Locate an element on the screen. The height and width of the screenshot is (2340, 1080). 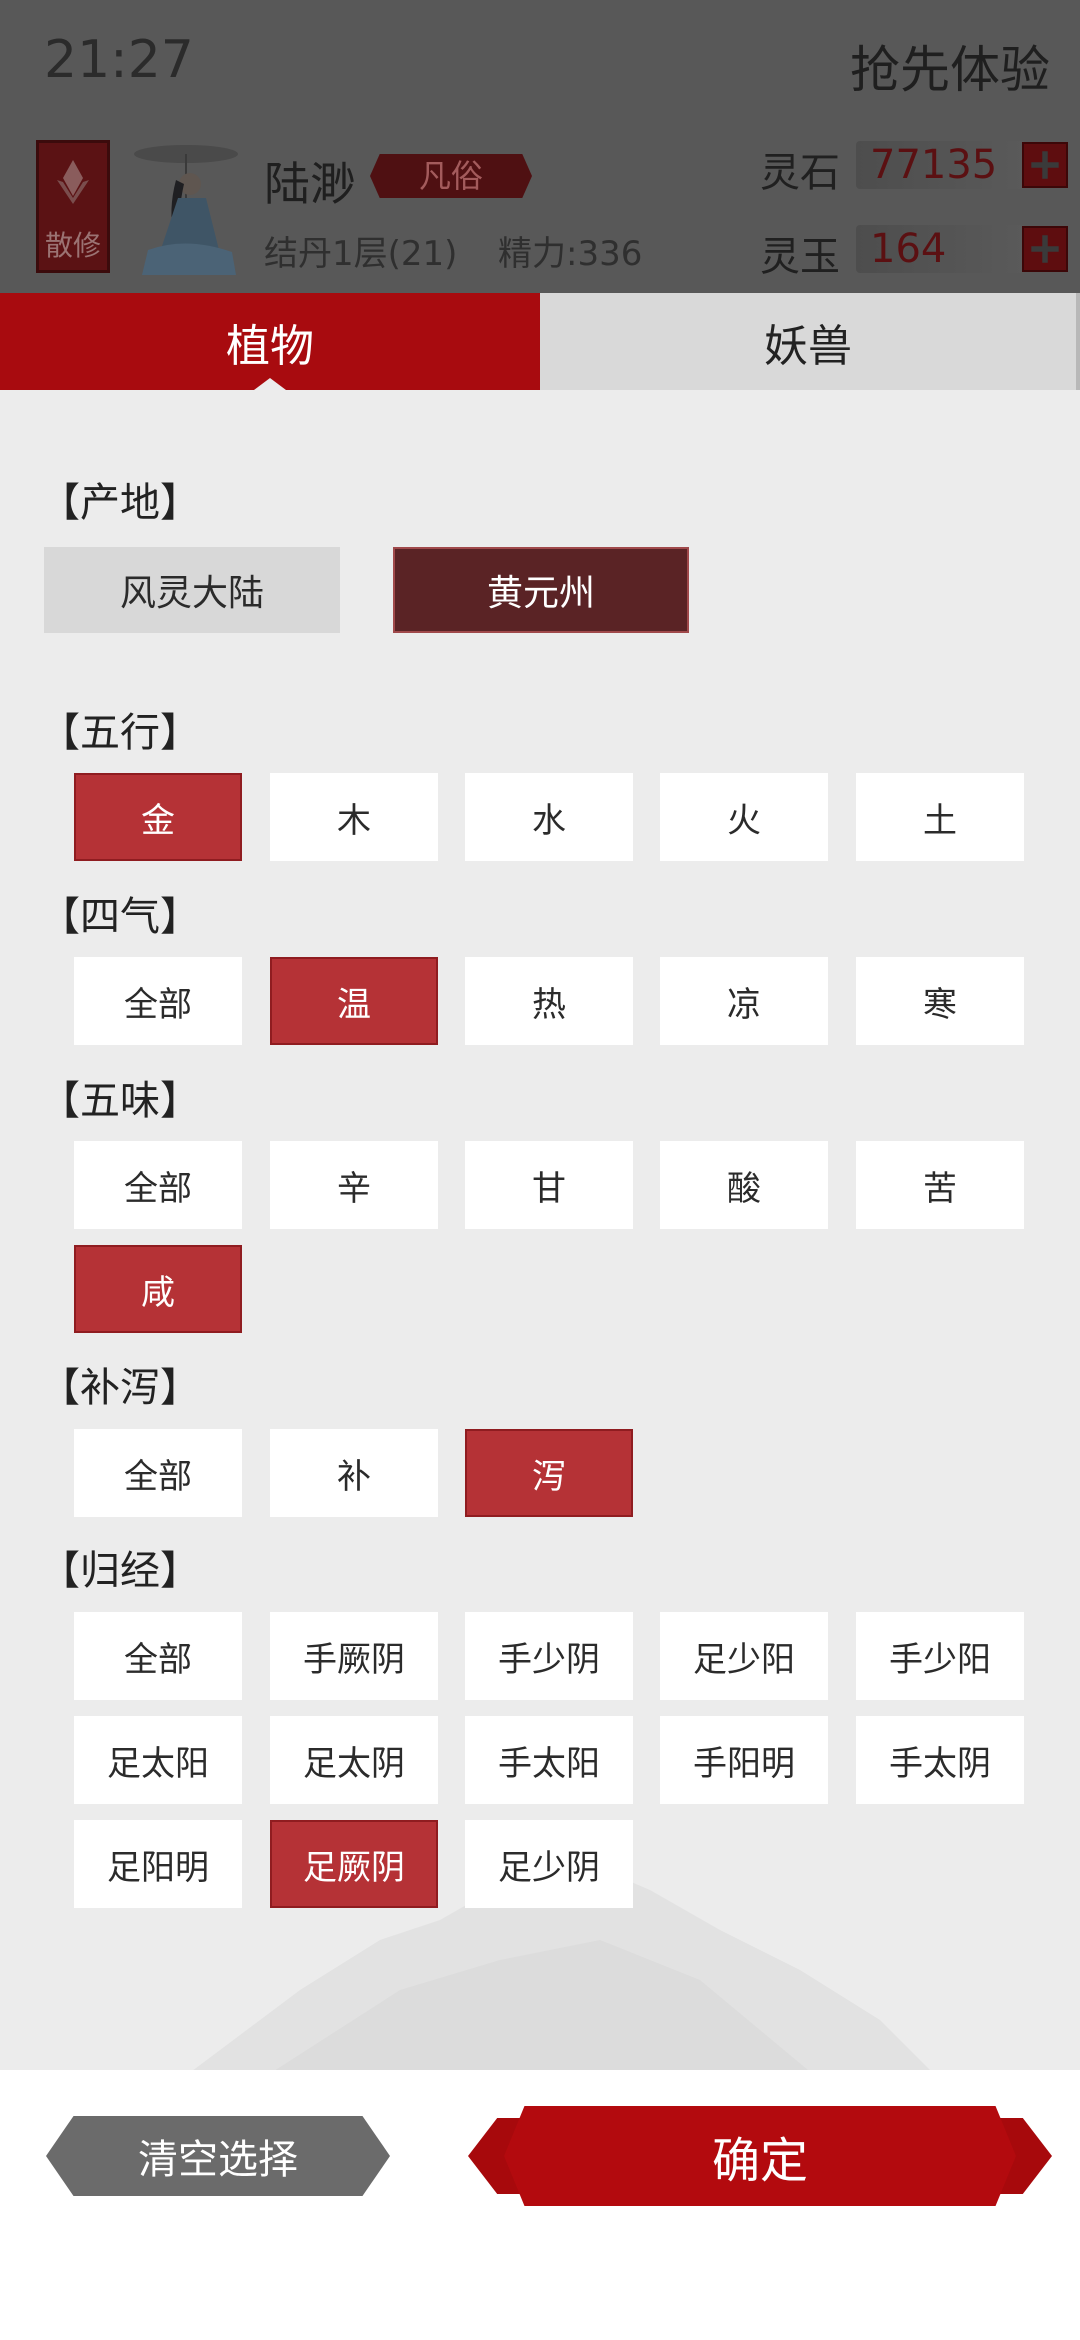
meridian-chip: 足少阴 is located at coordinates (549, 1864).